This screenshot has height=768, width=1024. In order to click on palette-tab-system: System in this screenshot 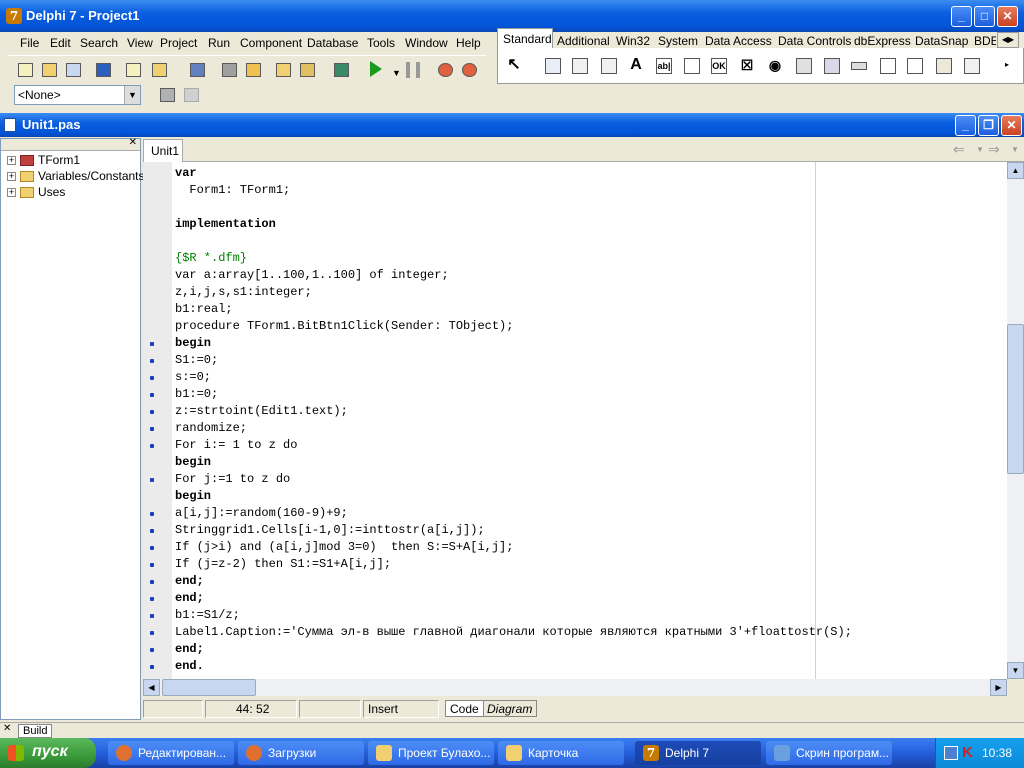, I will do `click(678, 41)`.